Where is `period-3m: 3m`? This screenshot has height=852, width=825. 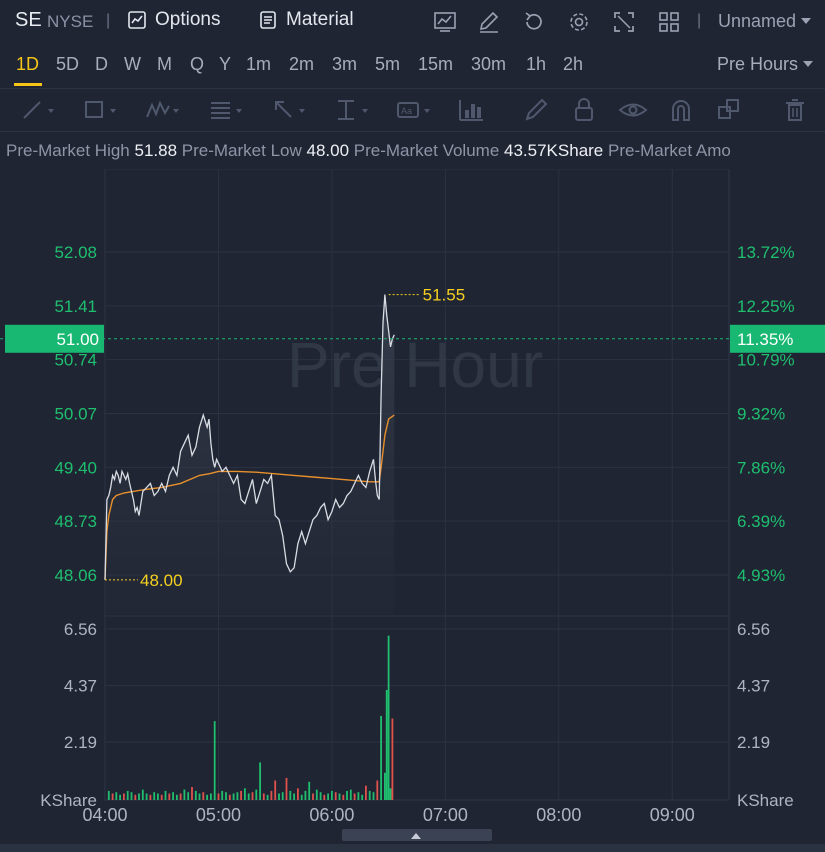
period-3m: 3m is located at coordinates (344, 64).